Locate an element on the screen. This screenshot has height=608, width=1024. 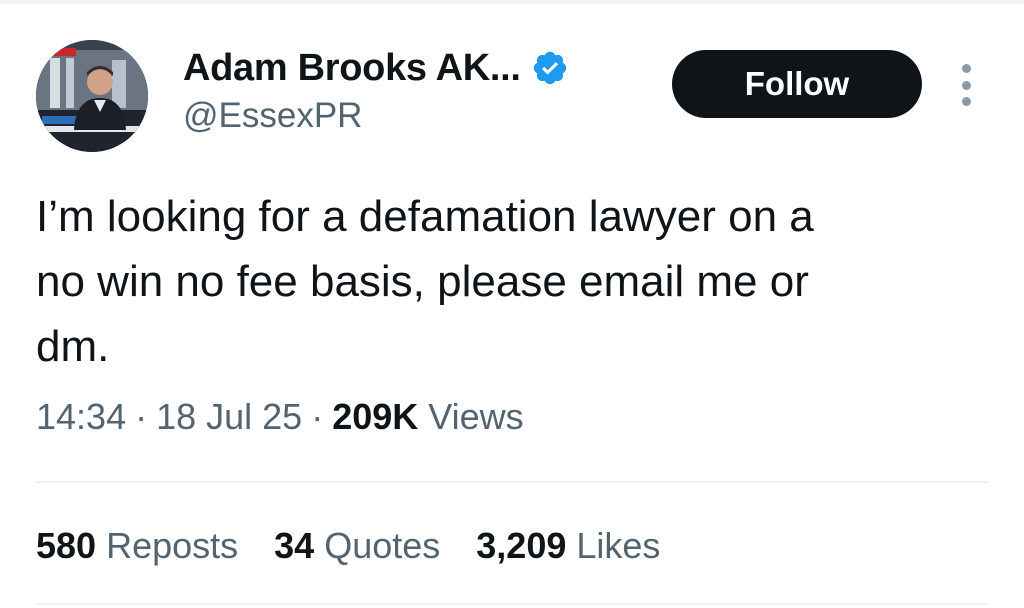
reposts-stat: 580 Reposts is located at coordinates (137, 546).